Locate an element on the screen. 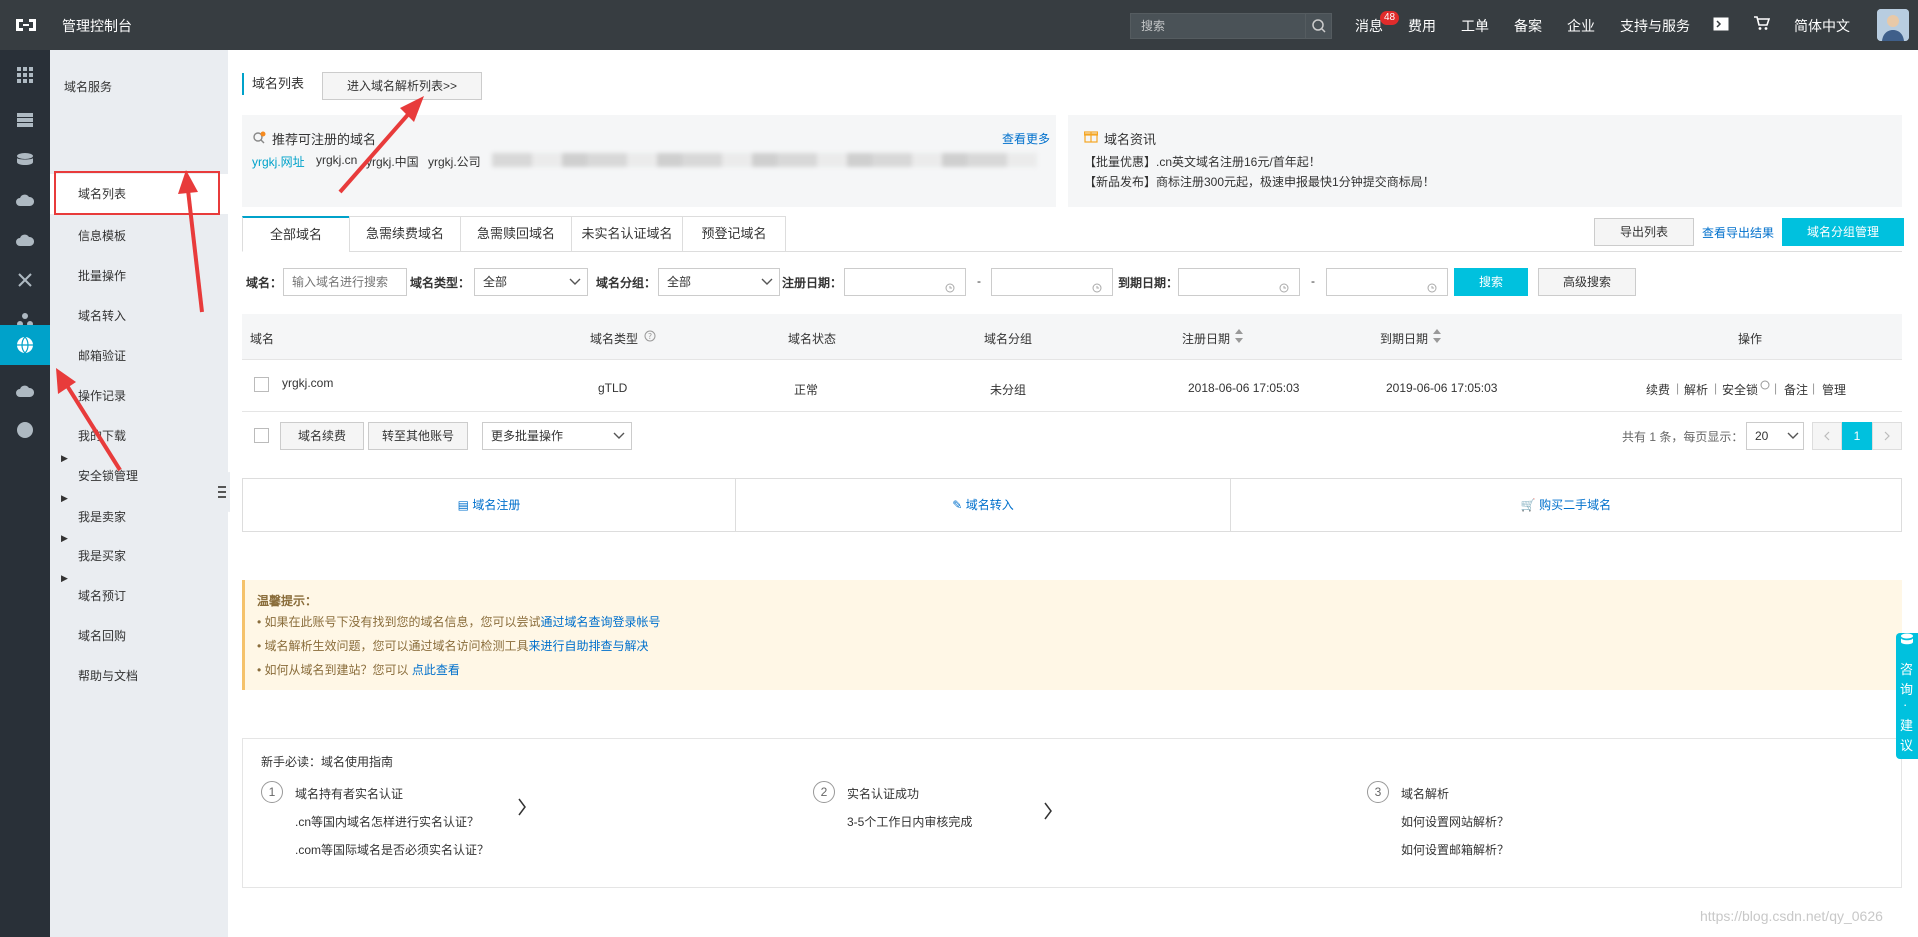 The height and width of the screenshot is (937, 1918). sidebar-item-transfer-in: 域名转入 is located at coordinates (102, 315).